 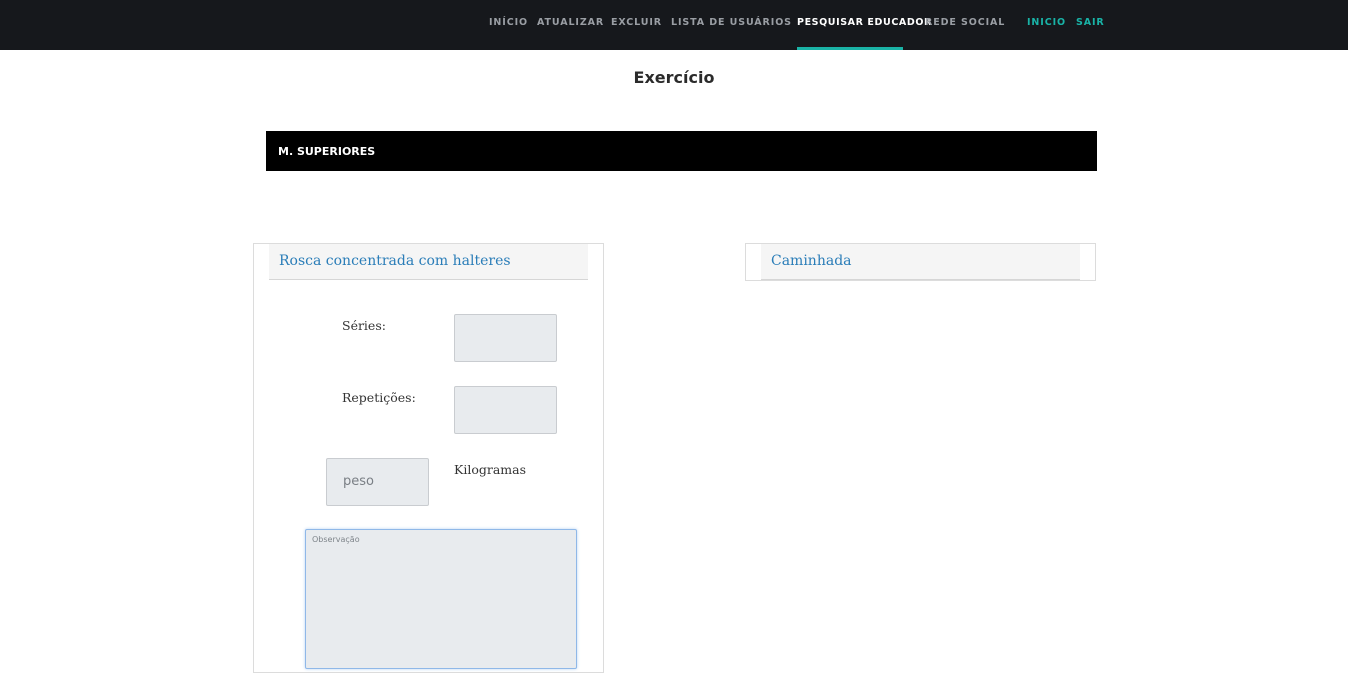 What do you see at coordinates (636, 23) in the screenshot?
I see `nav-item-excluir: Excluir` at bounding box center [636, 23].